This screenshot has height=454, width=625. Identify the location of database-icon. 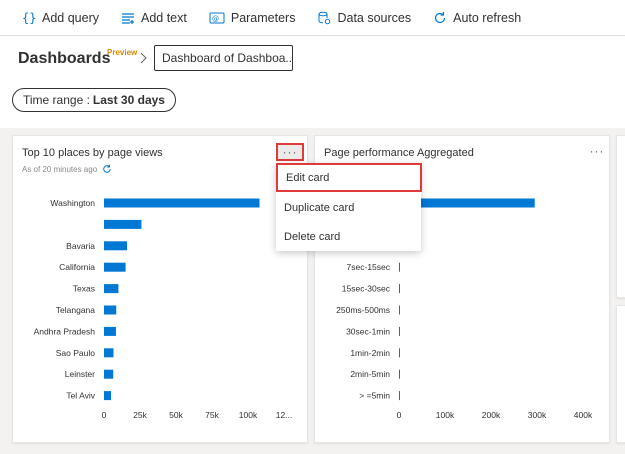
(324, 17).